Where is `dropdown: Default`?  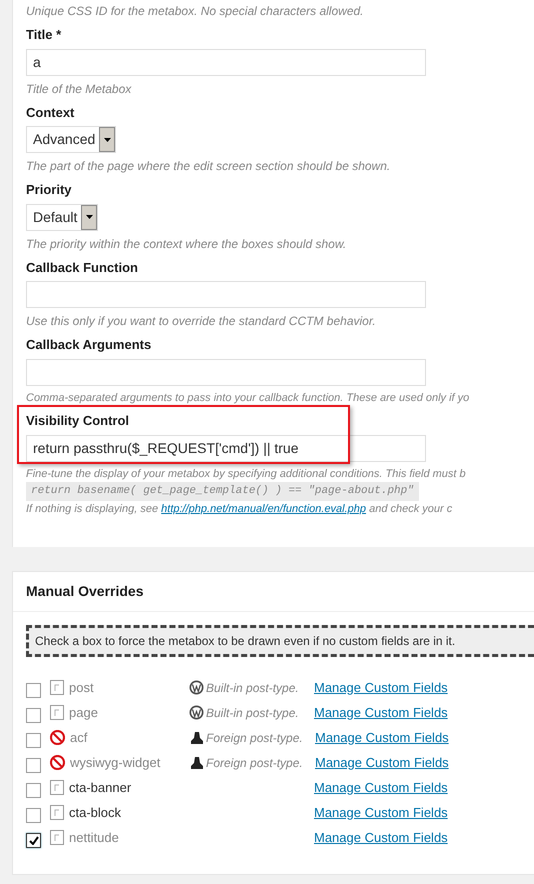 dropdown: Default is located at coordinates (62, 217).